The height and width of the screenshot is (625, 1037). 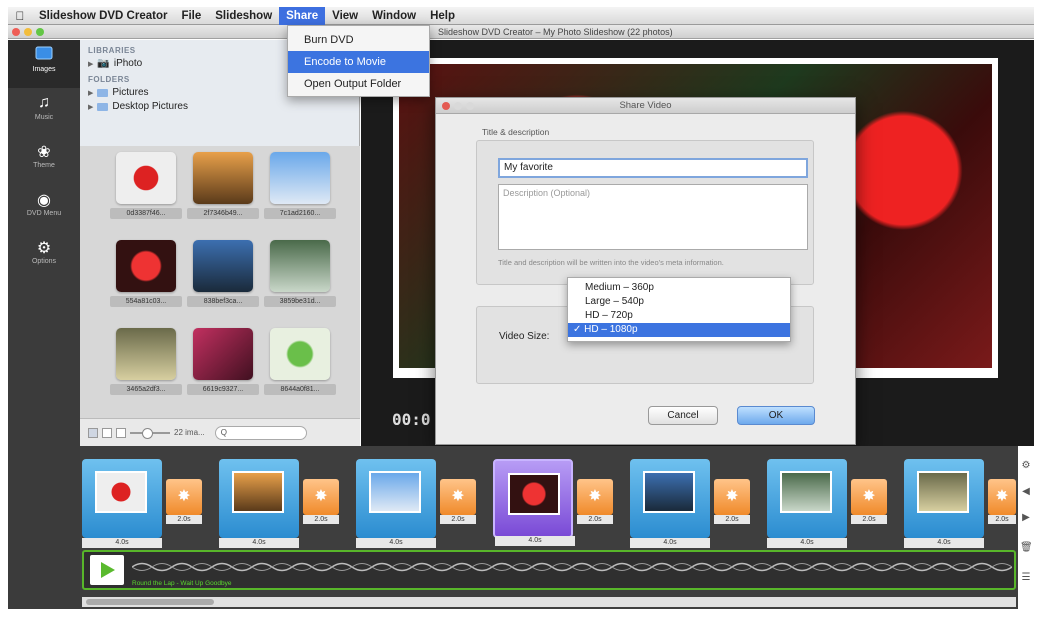 I want to click on sidebar-item-theme: ❀ Theme, so click(x=44, y=160).